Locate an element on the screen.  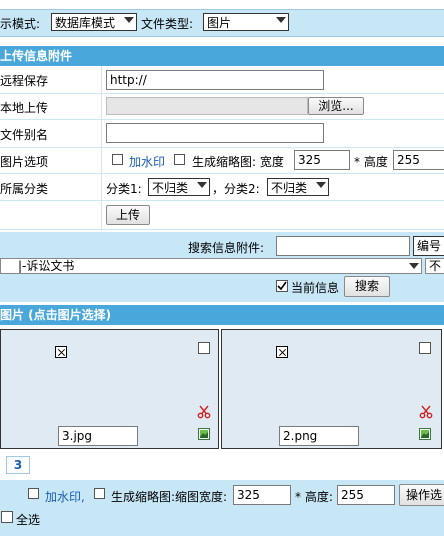
category1-select-value: 不归类 is located at coordinates (170, 188).